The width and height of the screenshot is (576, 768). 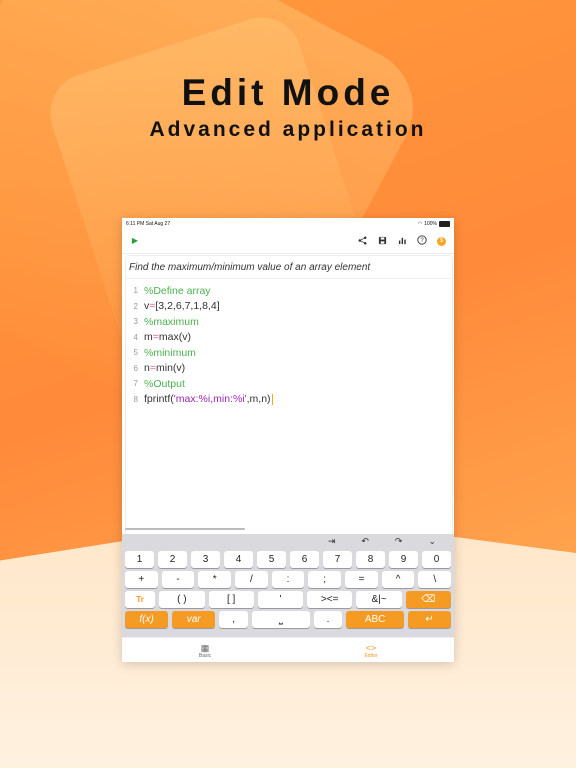 What do you see at coordinates (289, 307) in the screenshot?
I see `code-line: 2 v = [3,2,6,7,1,8,4]` at bounding box center [289, 307].